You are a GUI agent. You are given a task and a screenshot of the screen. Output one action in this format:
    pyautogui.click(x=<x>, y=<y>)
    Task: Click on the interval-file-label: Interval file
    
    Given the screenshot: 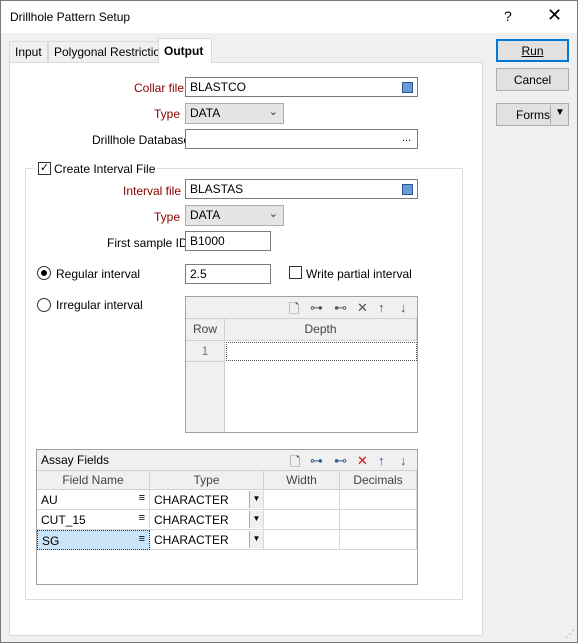 What is the action you would take?
    pyautogui.click(x=152, y=191)
    